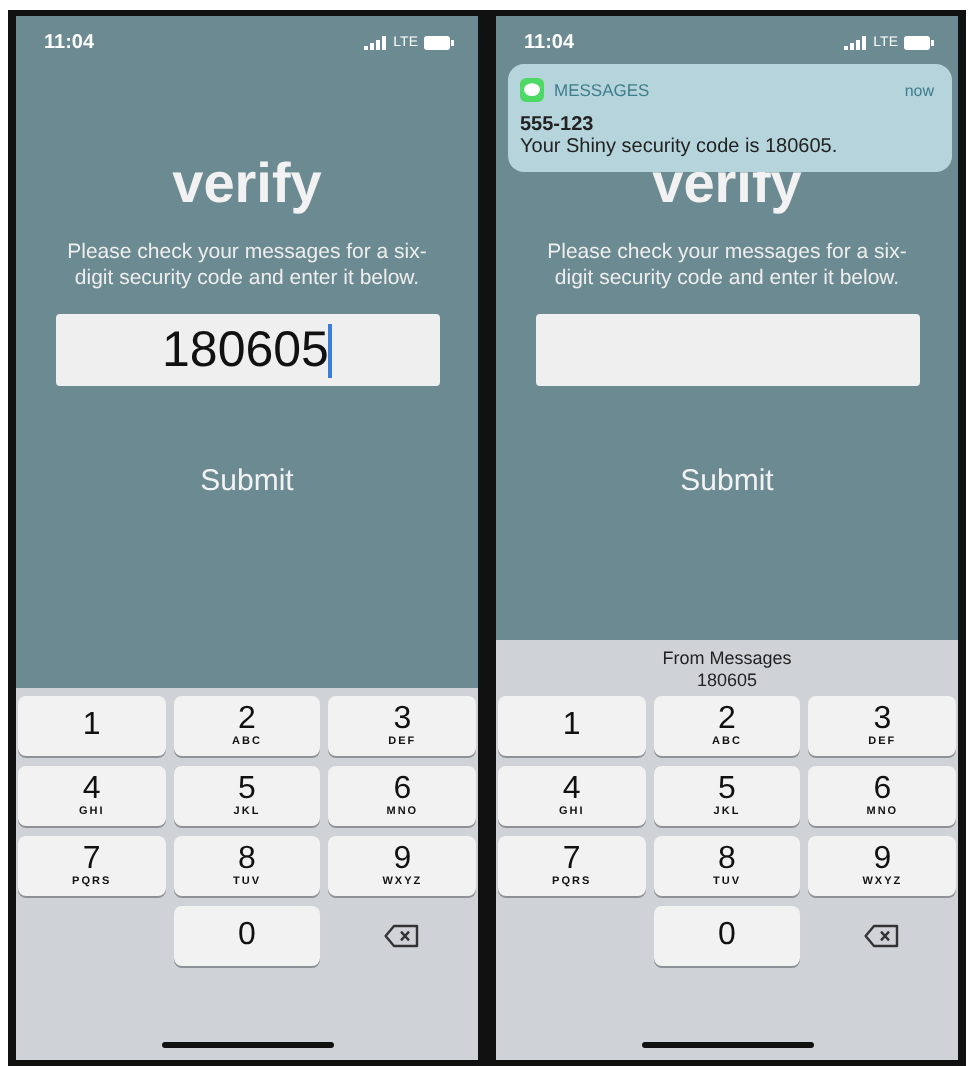 Image resolution: width=974 pixels, height=1066 pixels. I want to click on notification-time: now, so click(919, 90).